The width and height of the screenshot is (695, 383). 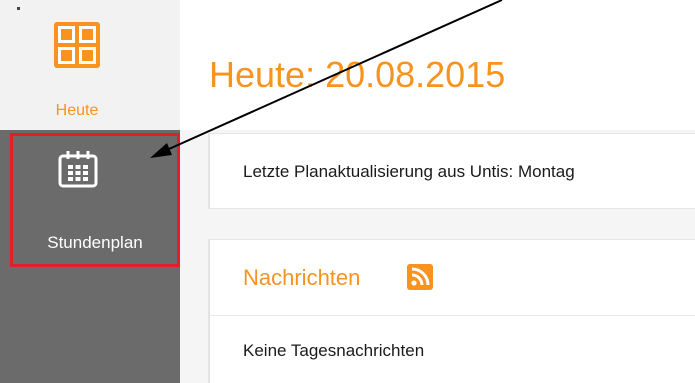 What do you see at coordinates (357, 74) in the screenshot?
I see `page-title: Heute: 20.08.2015` at bounding box center [357, 74].